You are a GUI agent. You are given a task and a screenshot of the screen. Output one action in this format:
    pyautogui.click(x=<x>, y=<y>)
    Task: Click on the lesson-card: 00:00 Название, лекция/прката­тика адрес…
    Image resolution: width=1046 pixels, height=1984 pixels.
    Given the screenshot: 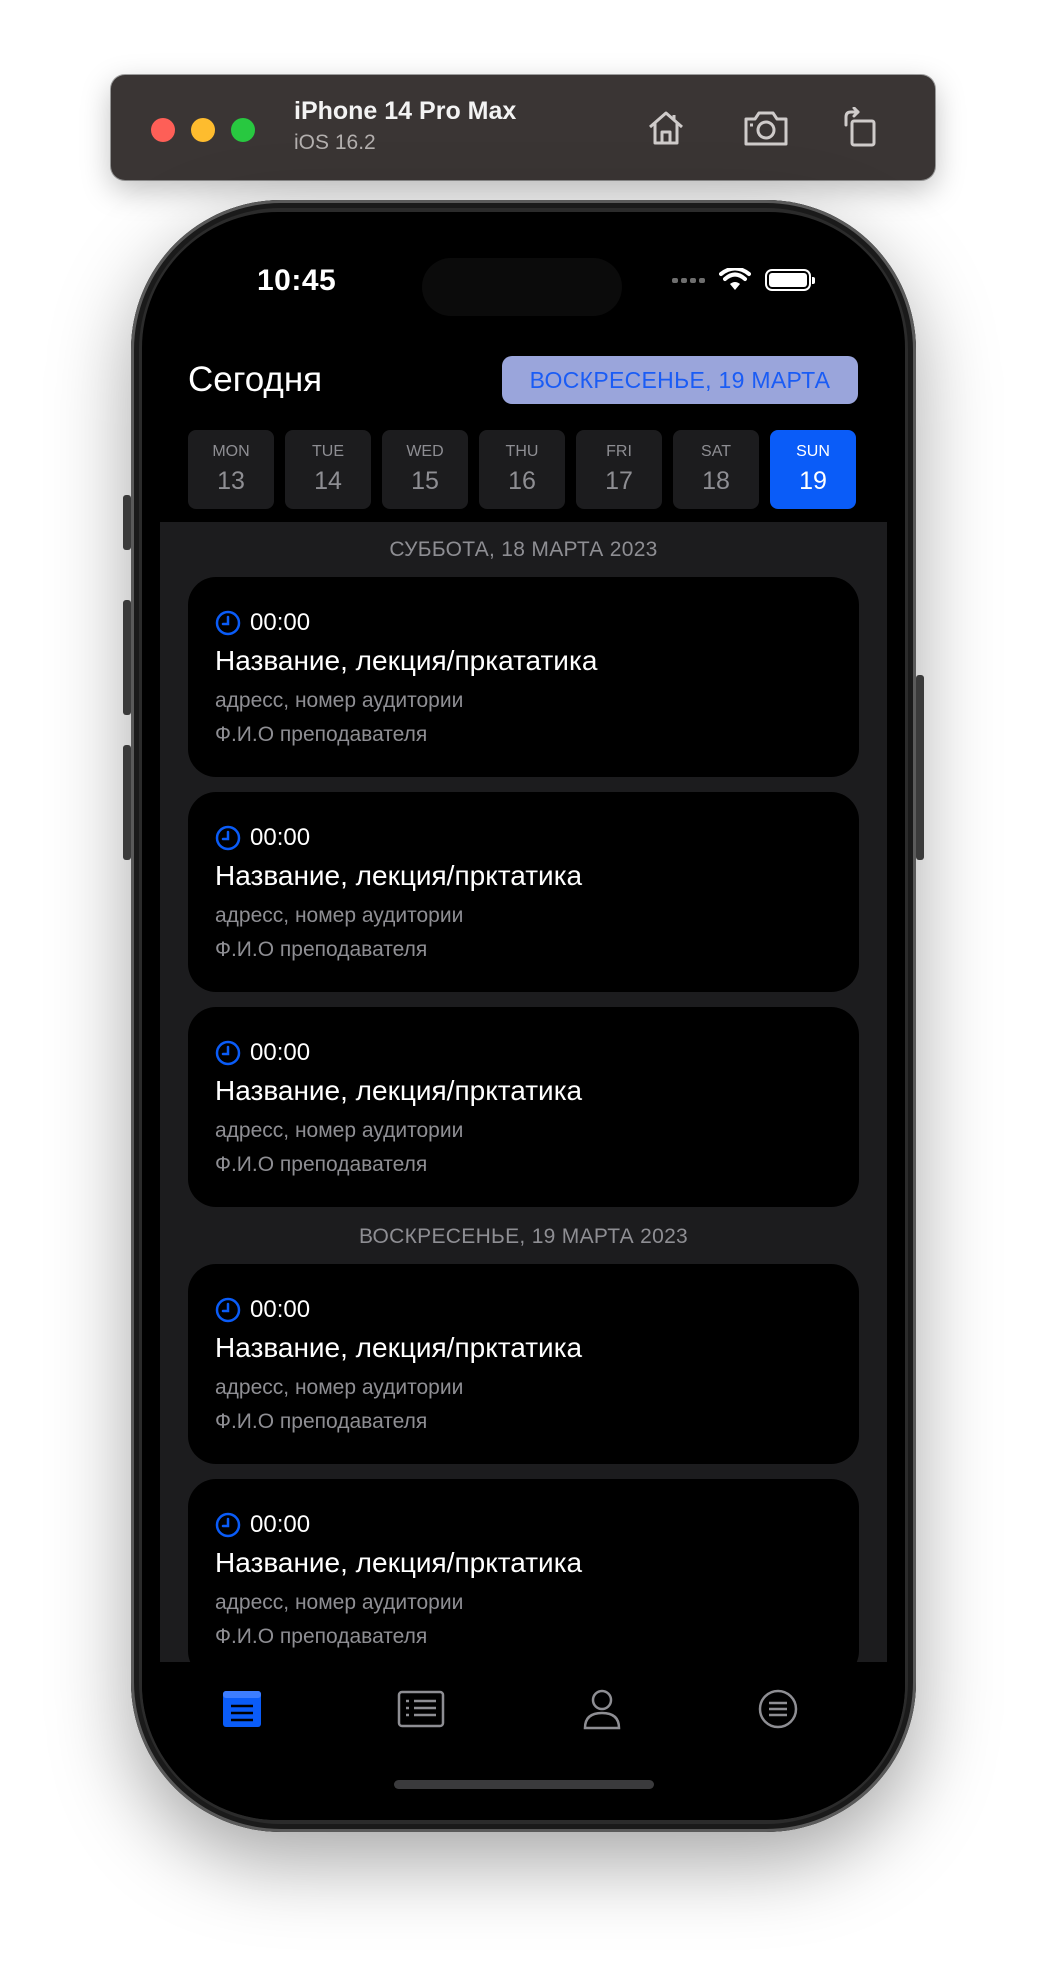 What is the action you would take?
    pyautogui.click(x=523, y=677)
    